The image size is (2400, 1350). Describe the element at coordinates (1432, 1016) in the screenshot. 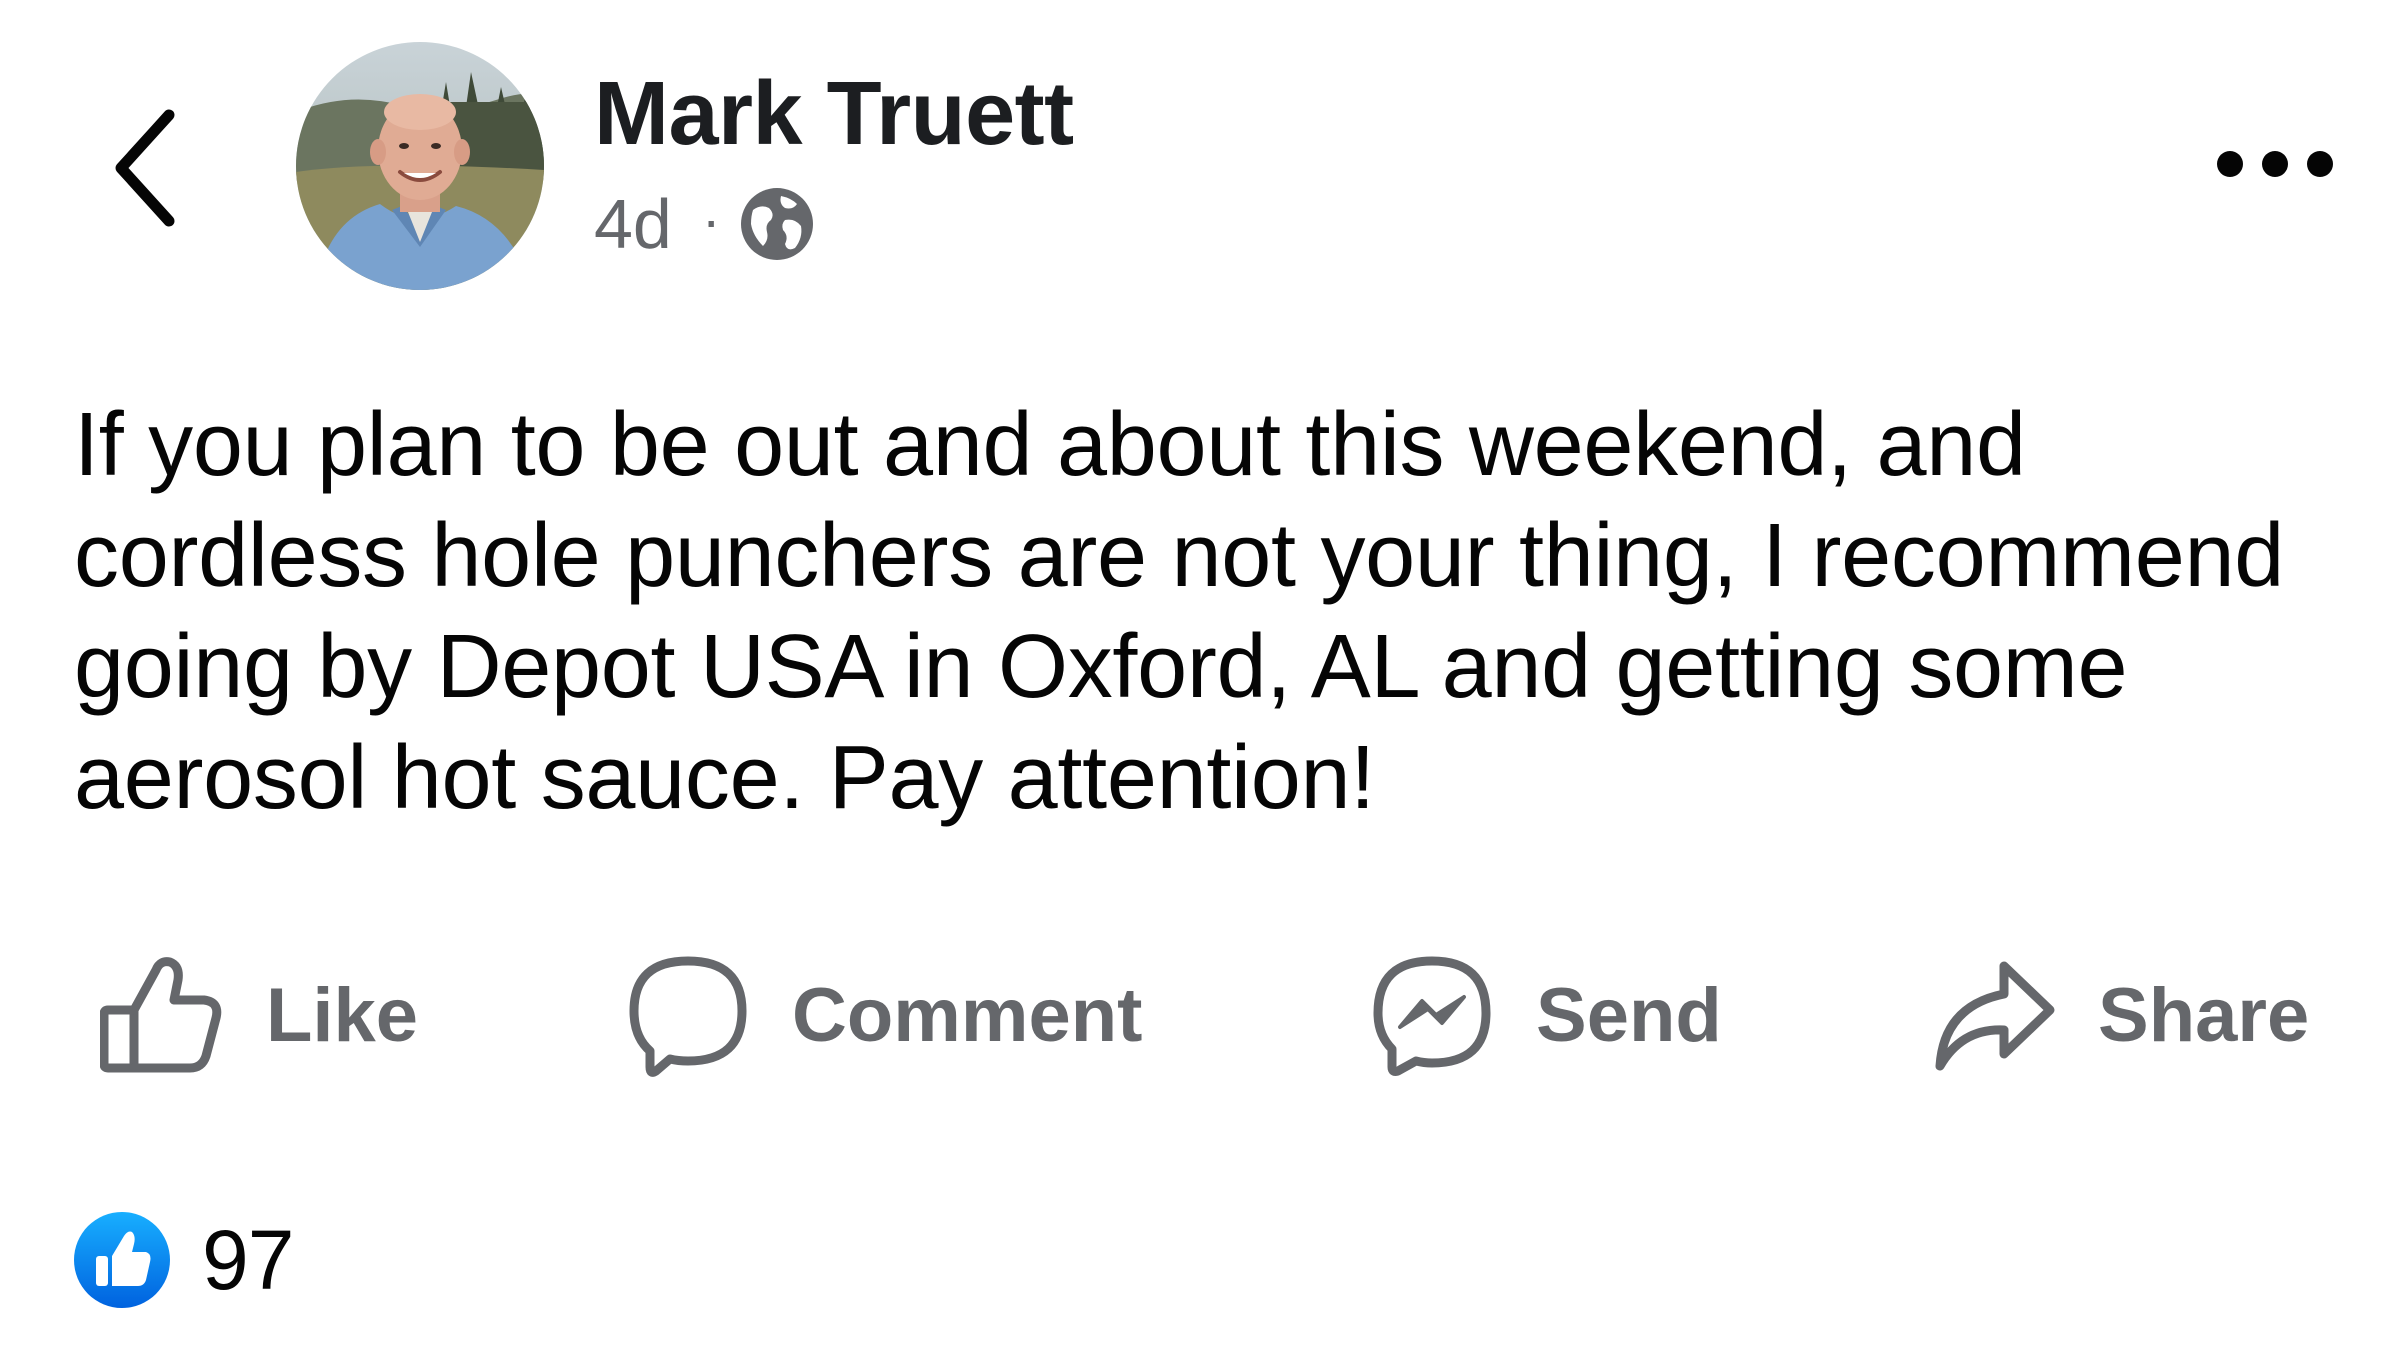

I see `messenger-icon` at that location.